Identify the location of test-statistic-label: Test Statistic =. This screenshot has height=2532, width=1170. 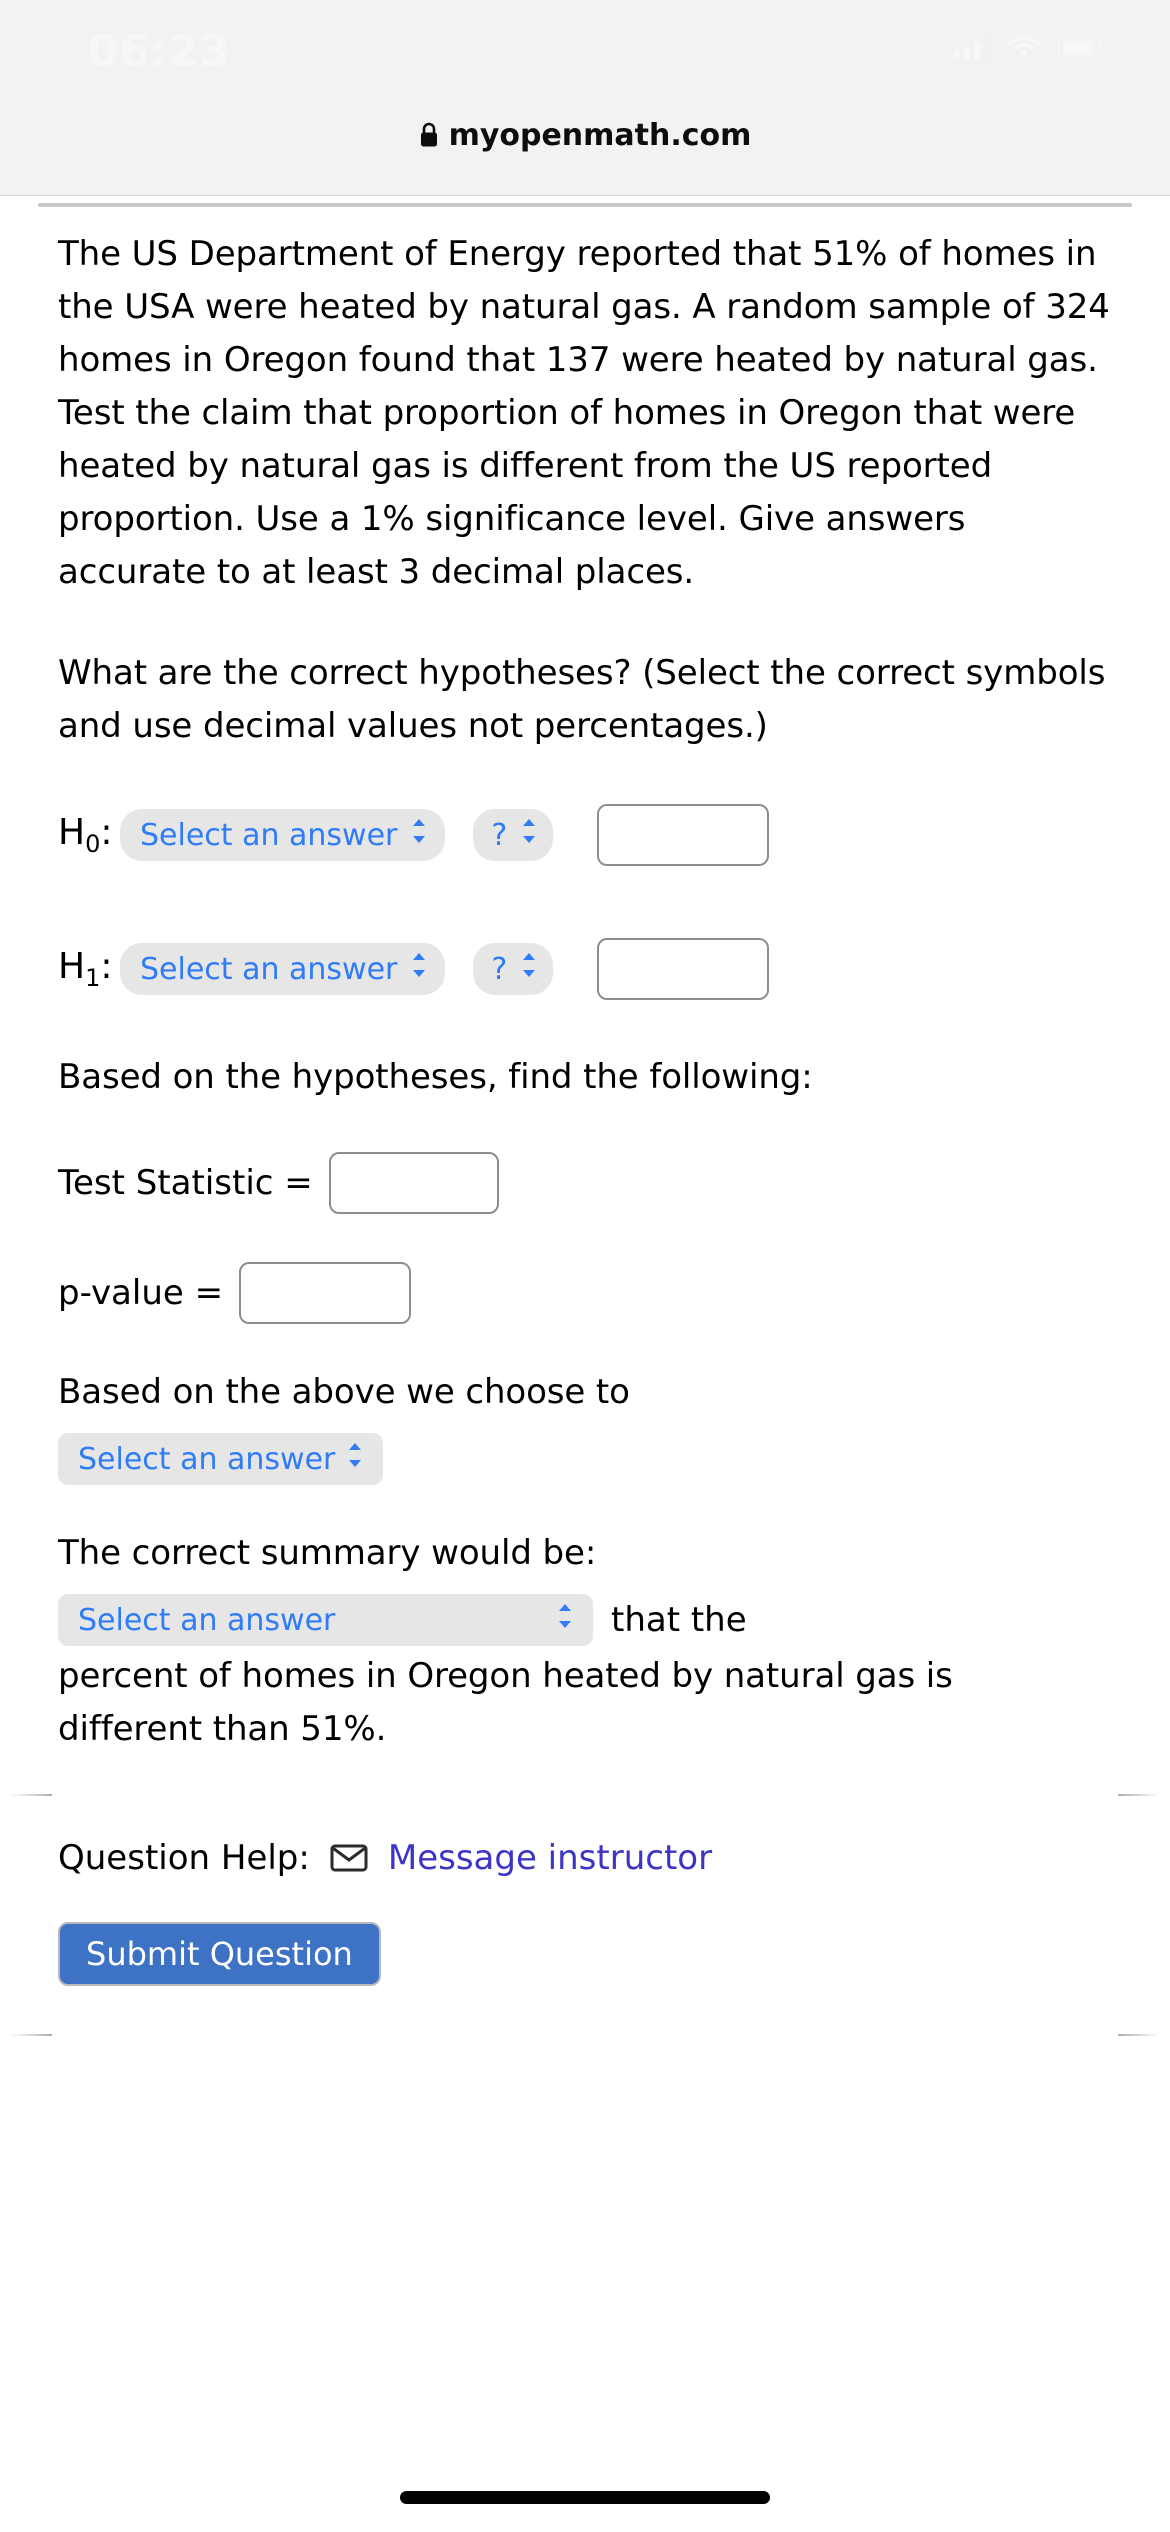
(185, 1183).